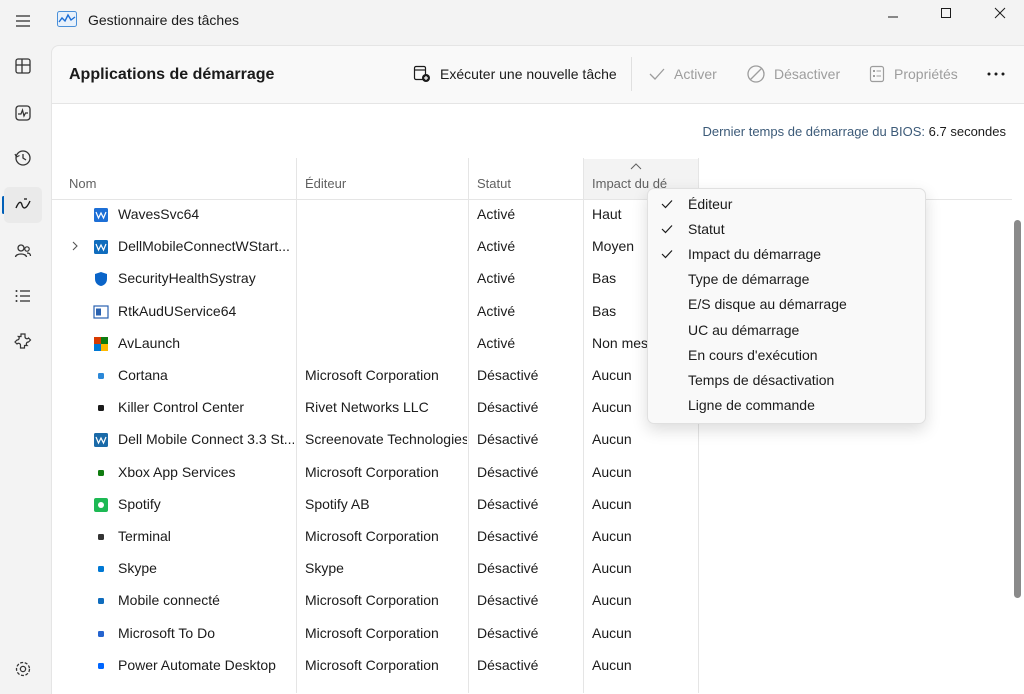 This screenshot has height=694, width=1024. What do you see at coordinates (101, 537) in the screenshot?
I see `terminal-icon` at bounding box center [101, 537].